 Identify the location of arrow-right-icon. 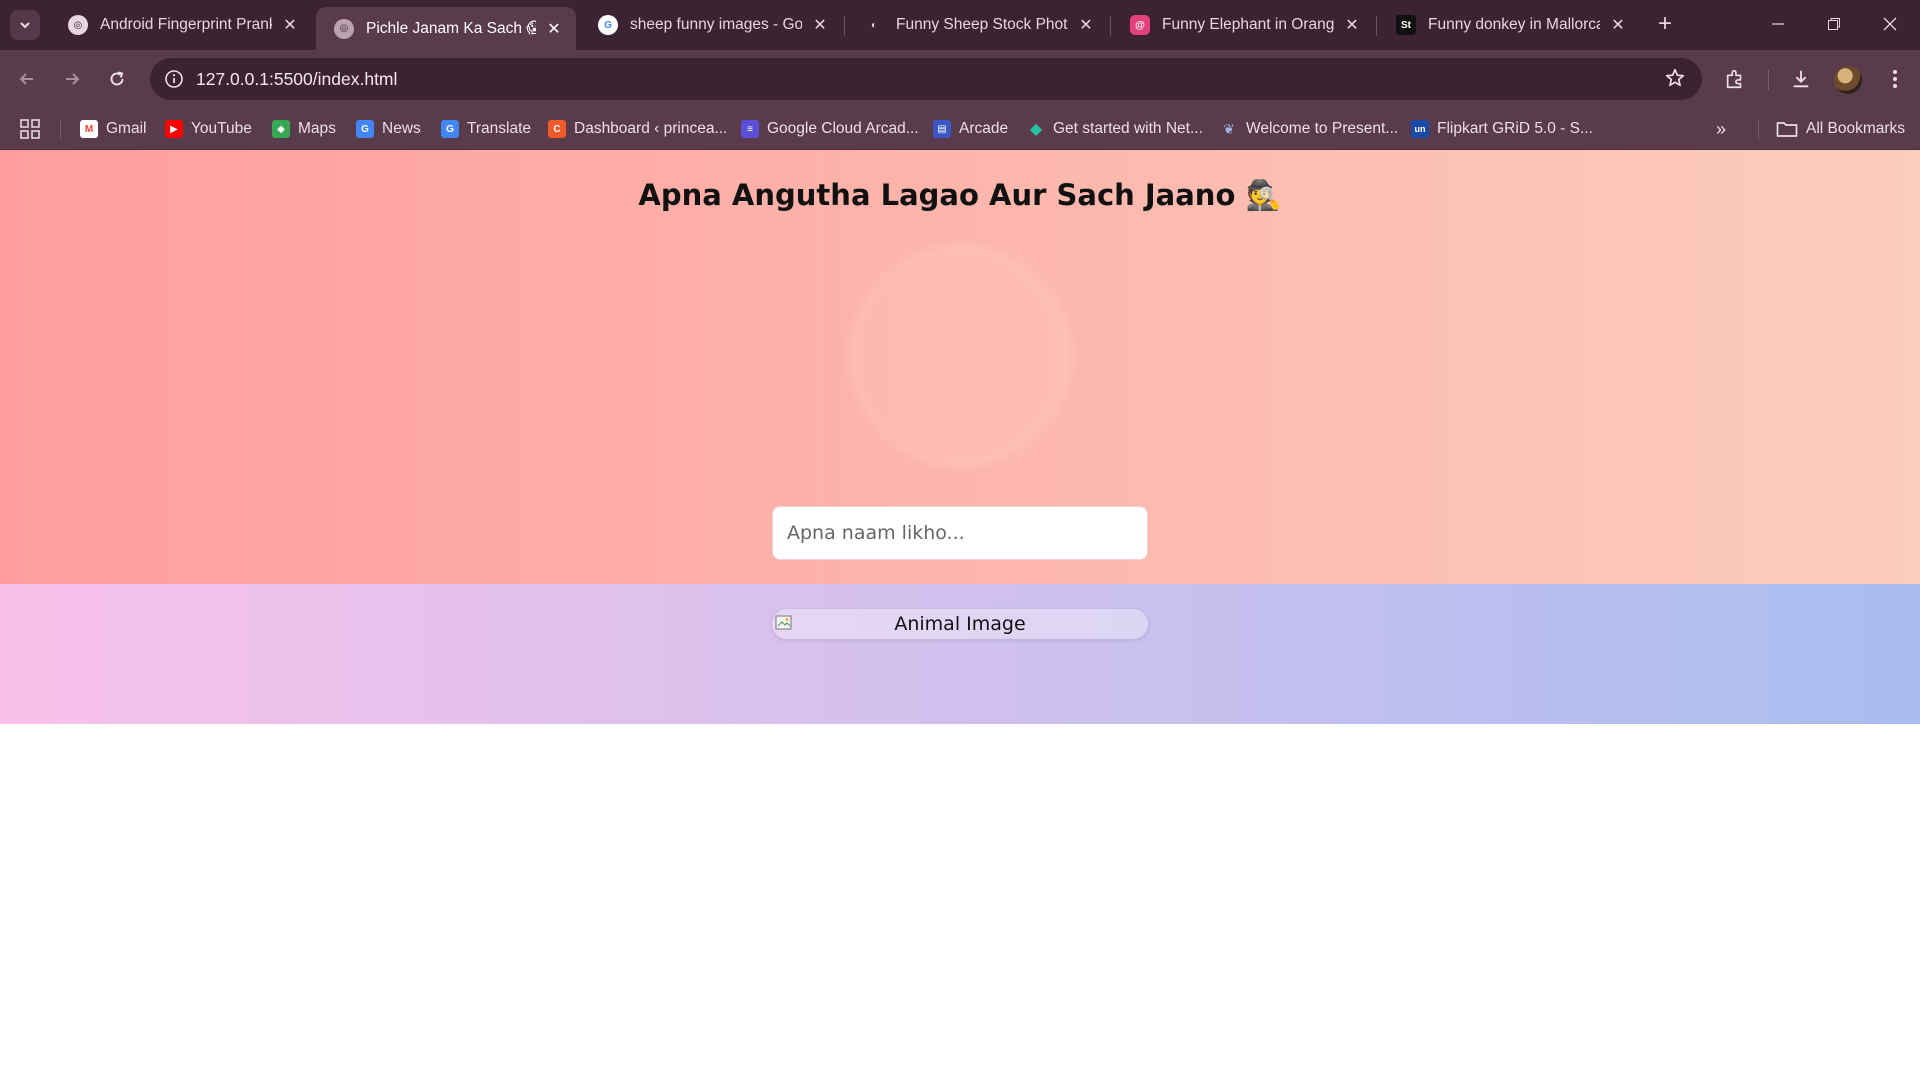
(73, 79).